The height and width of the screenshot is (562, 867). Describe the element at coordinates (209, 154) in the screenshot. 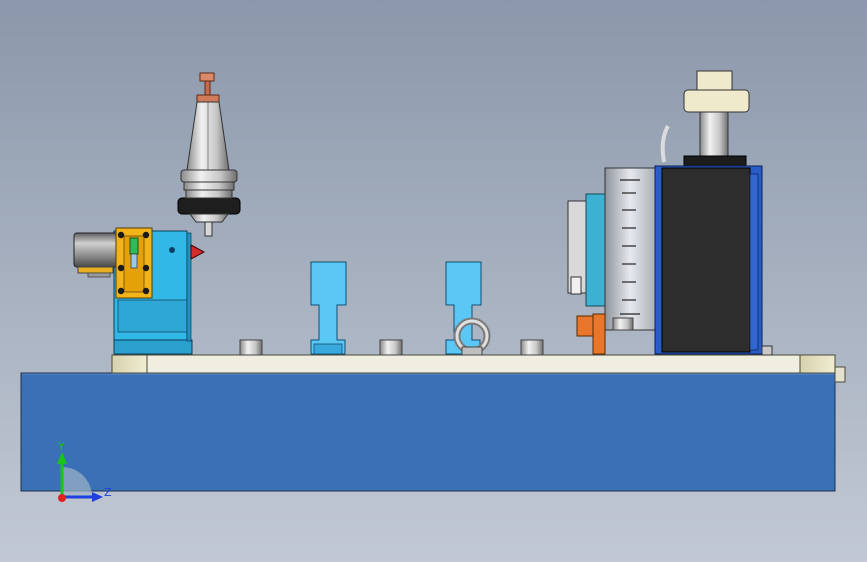

I see `tool-holder` at that location.